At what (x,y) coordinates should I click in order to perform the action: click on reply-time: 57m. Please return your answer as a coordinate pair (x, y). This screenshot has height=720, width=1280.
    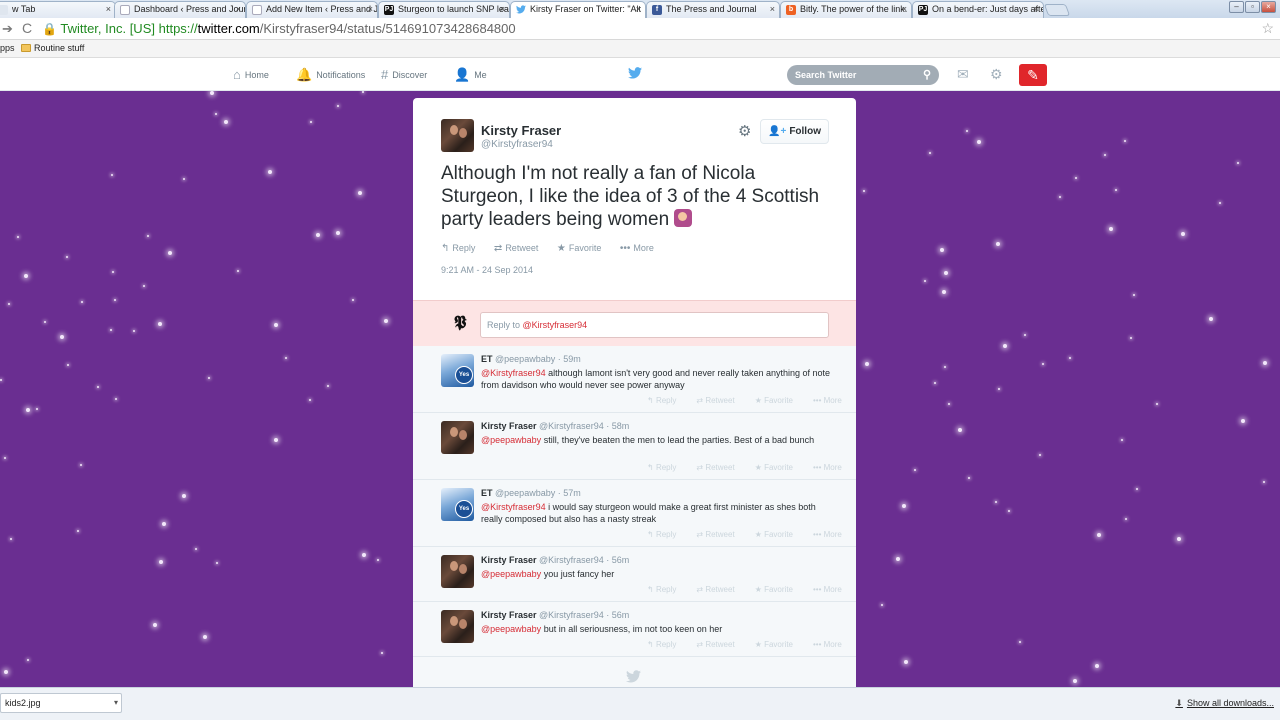
    Looking at the image, I should click on (572, 493).